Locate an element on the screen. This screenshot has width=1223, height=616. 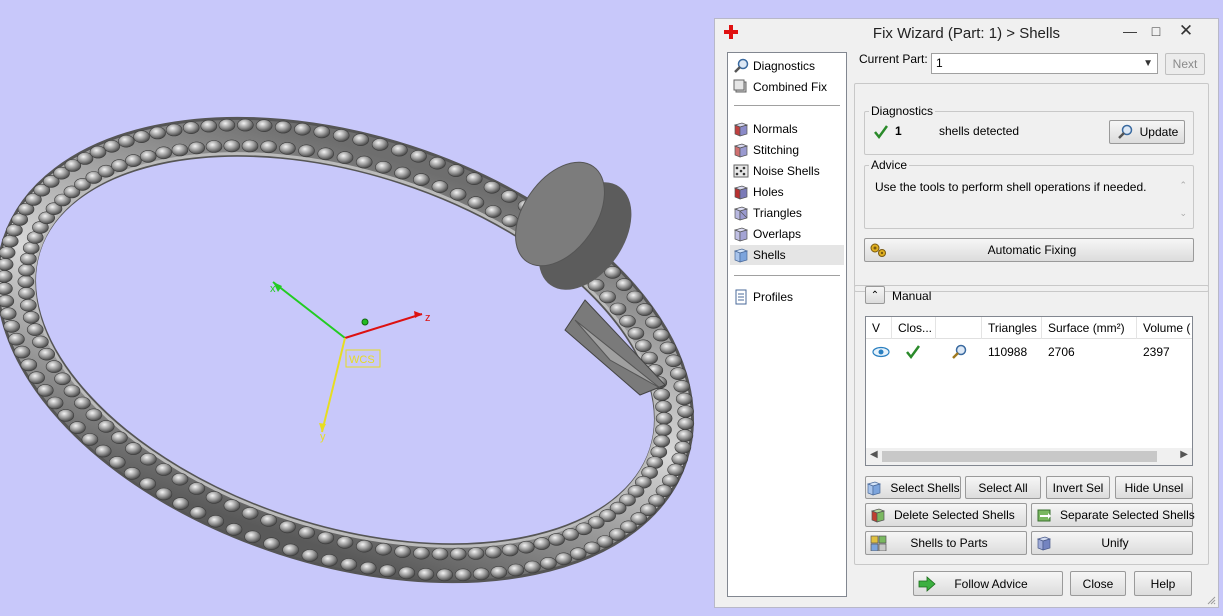
maximize-button: □ is located at coordinates (1156, 31).